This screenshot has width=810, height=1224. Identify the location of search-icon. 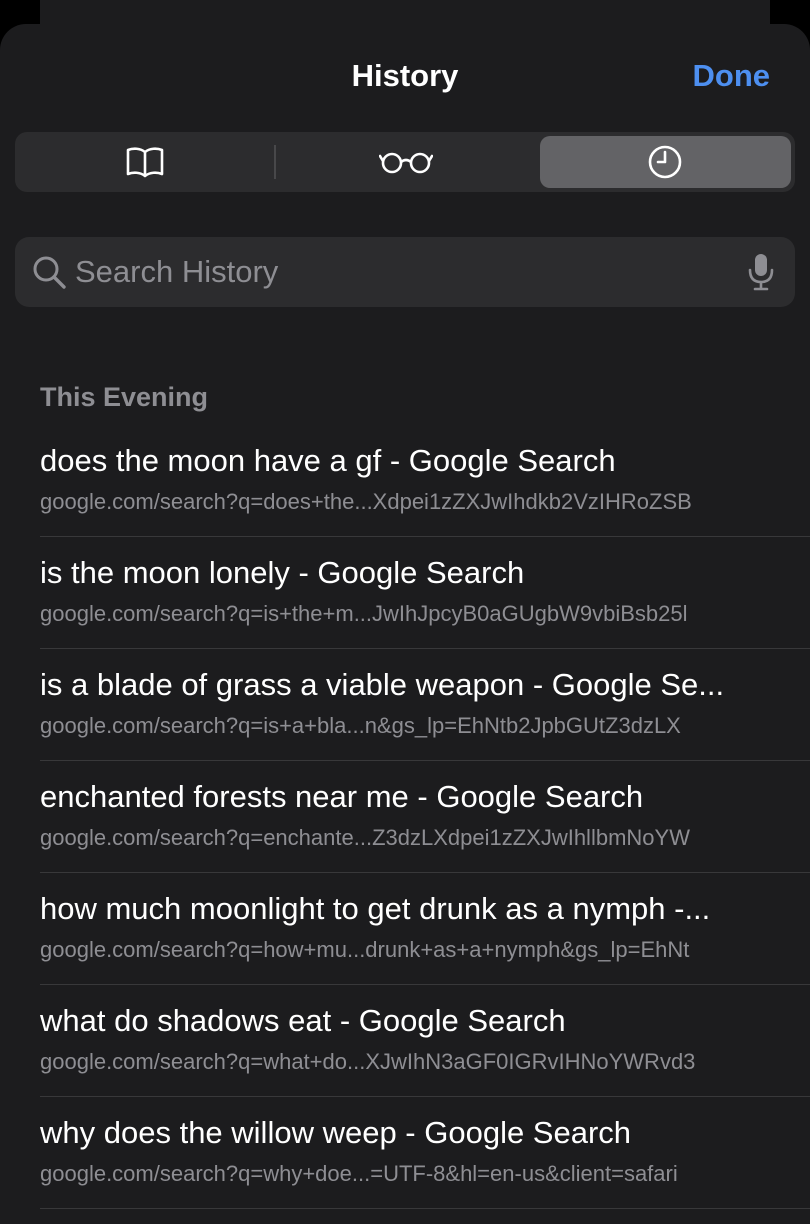
(49, 272).